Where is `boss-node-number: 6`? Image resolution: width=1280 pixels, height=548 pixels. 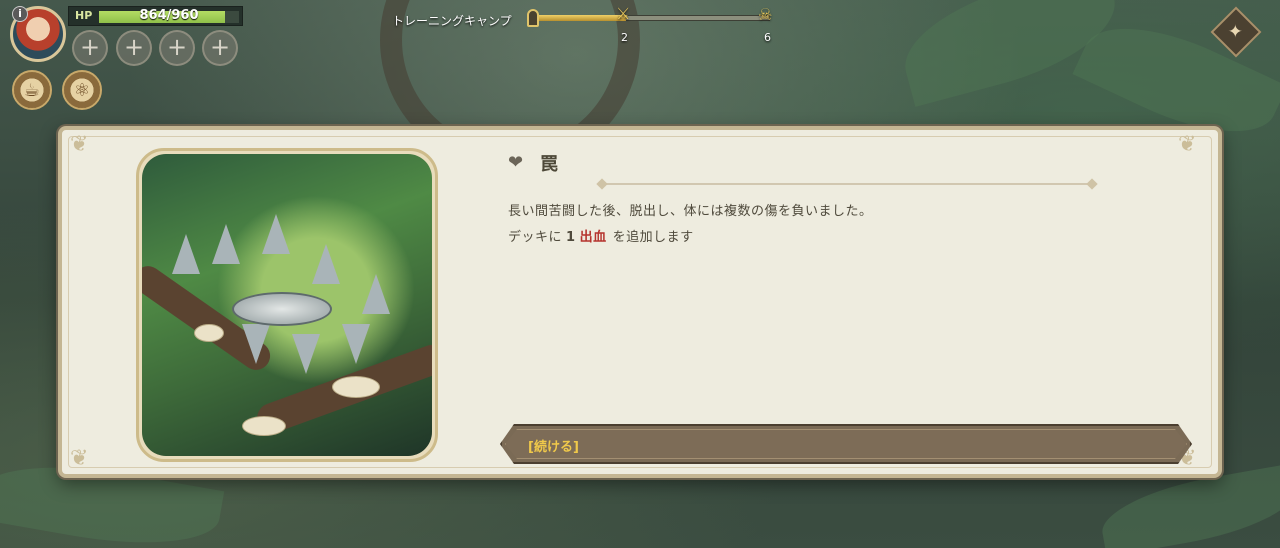 boss-node-number: 6 is located at coordinates (767, 37).